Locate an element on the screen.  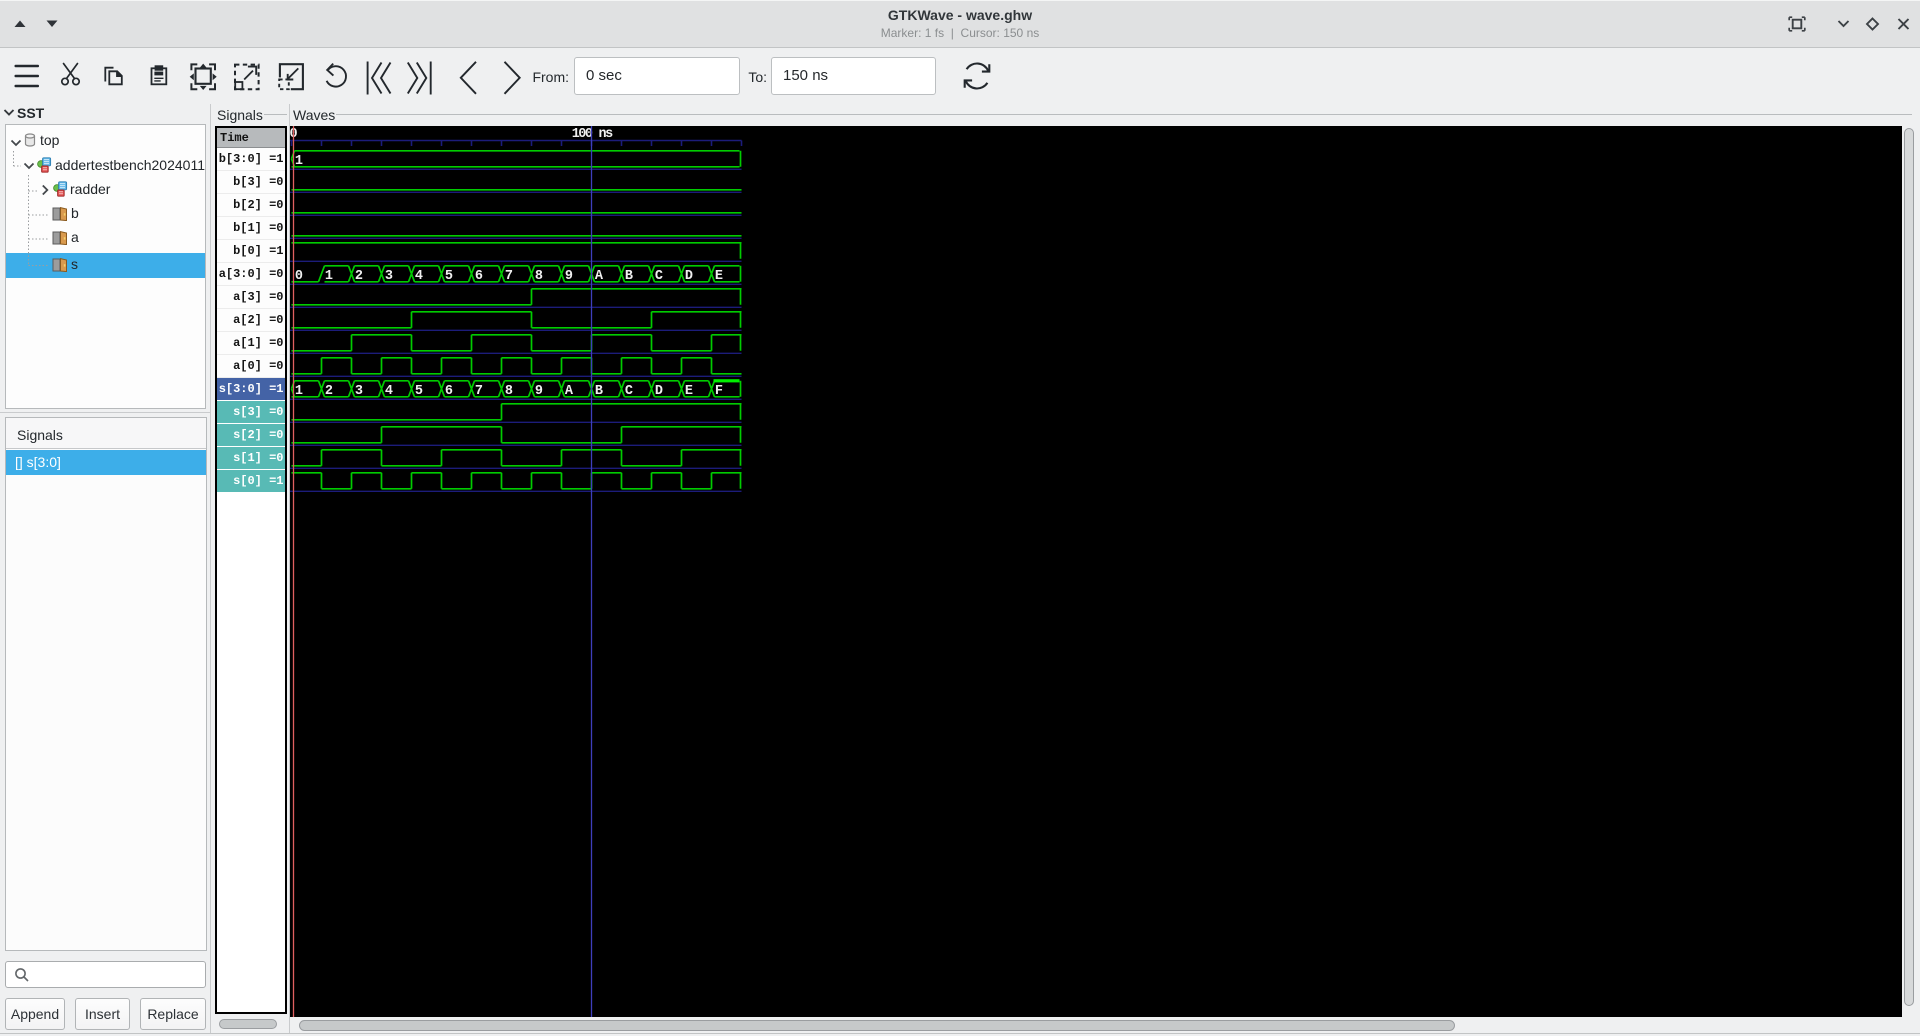
svg-text: 0 is located at coordinates (299, 276).